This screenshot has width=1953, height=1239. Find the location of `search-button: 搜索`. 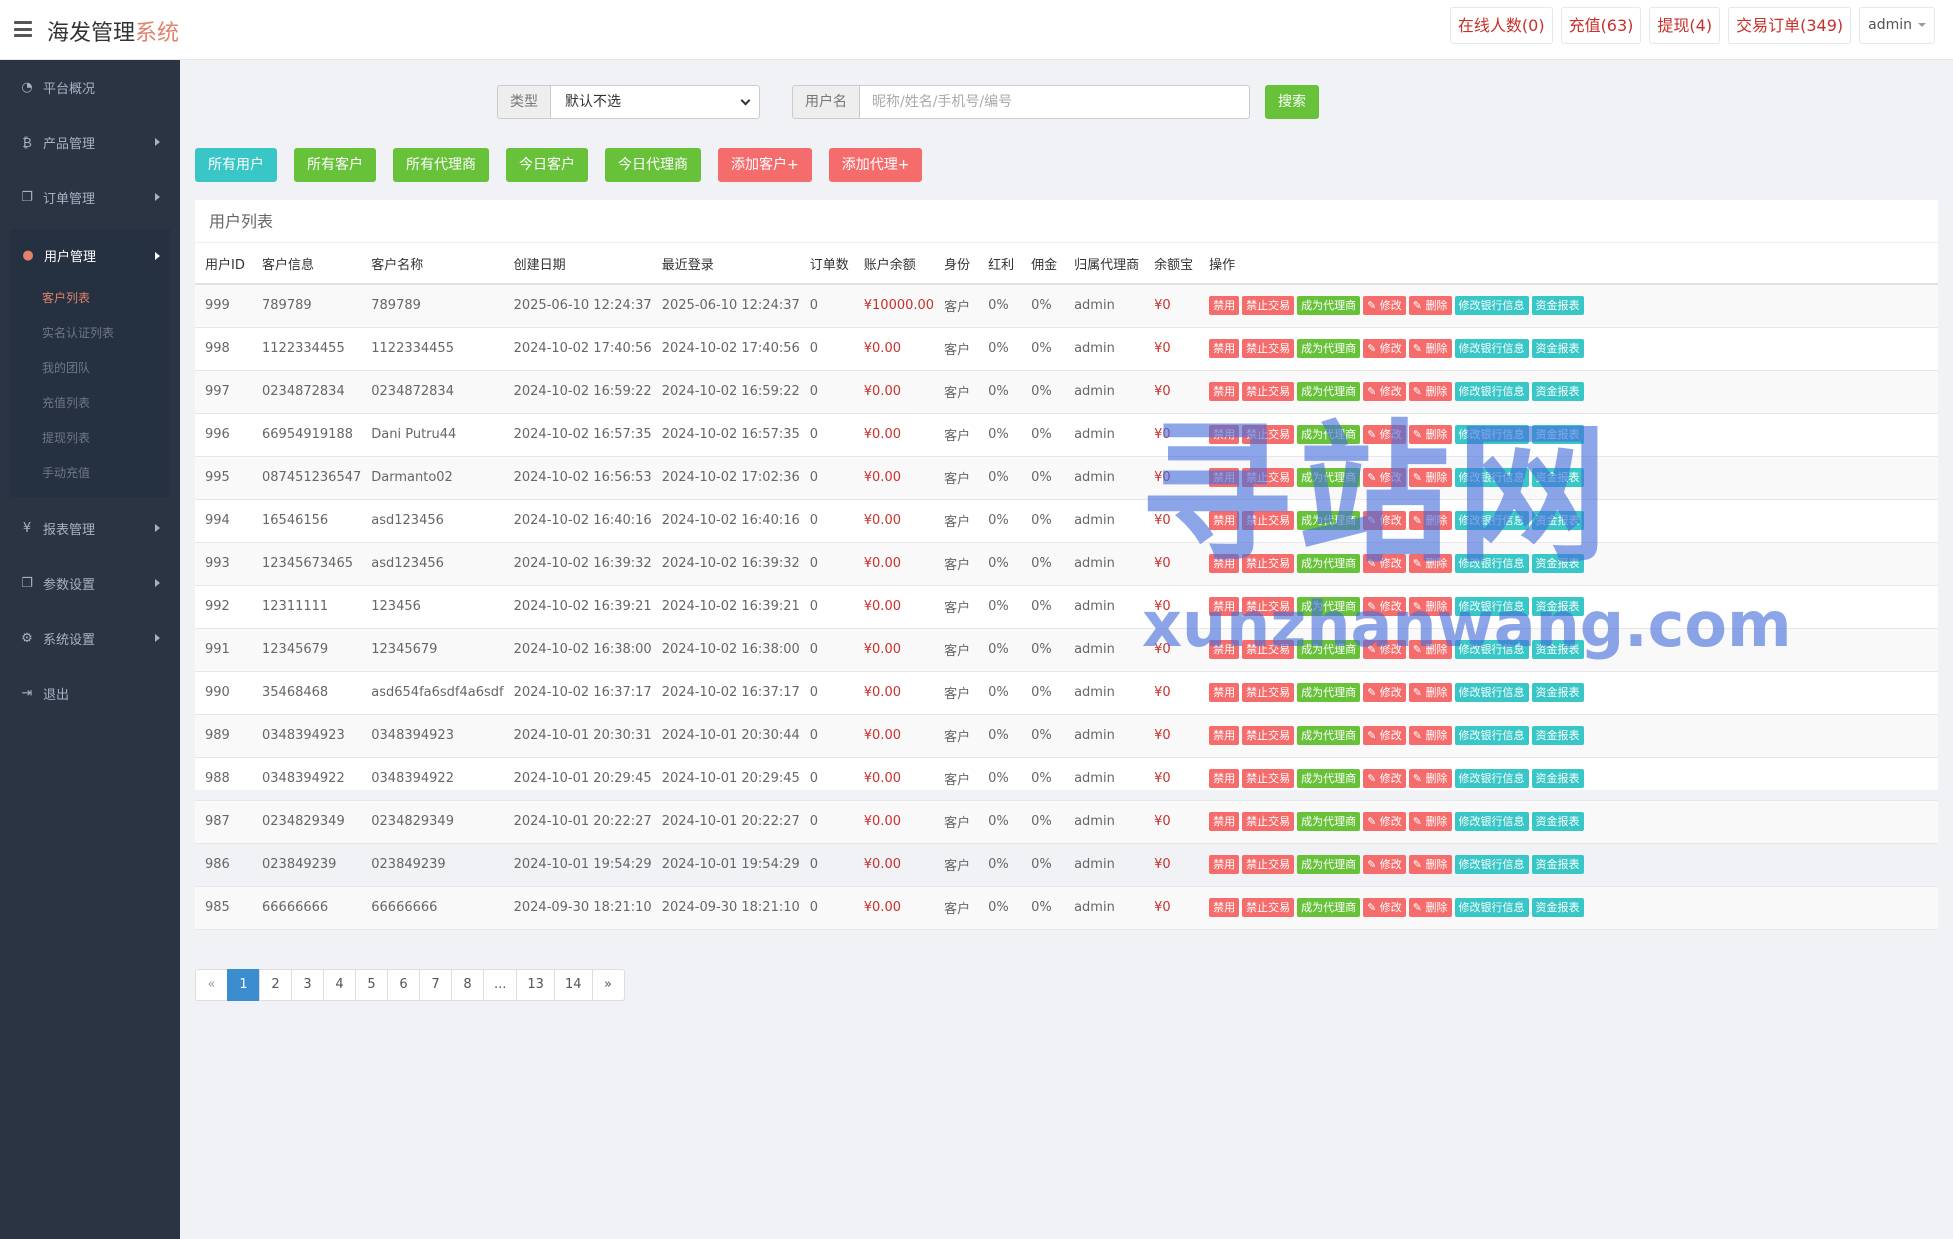

search-button: 搜索 is located at coordinates (1292, 102).